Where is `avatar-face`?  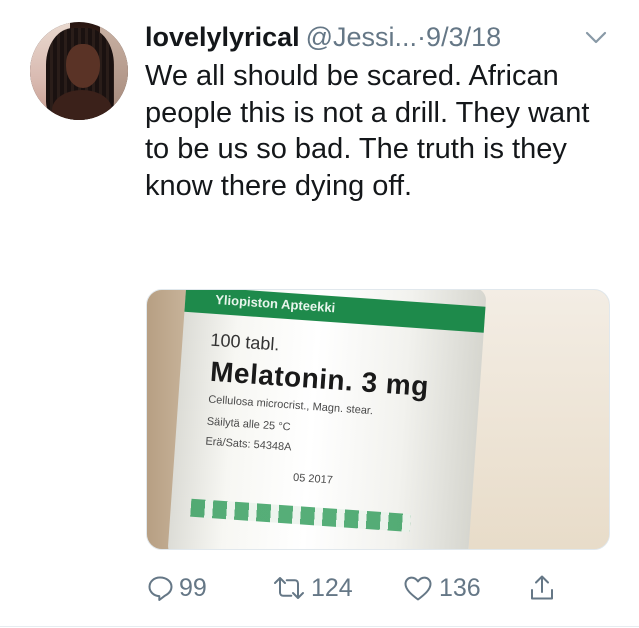 avatar-face is located at coordinates (83, 66).